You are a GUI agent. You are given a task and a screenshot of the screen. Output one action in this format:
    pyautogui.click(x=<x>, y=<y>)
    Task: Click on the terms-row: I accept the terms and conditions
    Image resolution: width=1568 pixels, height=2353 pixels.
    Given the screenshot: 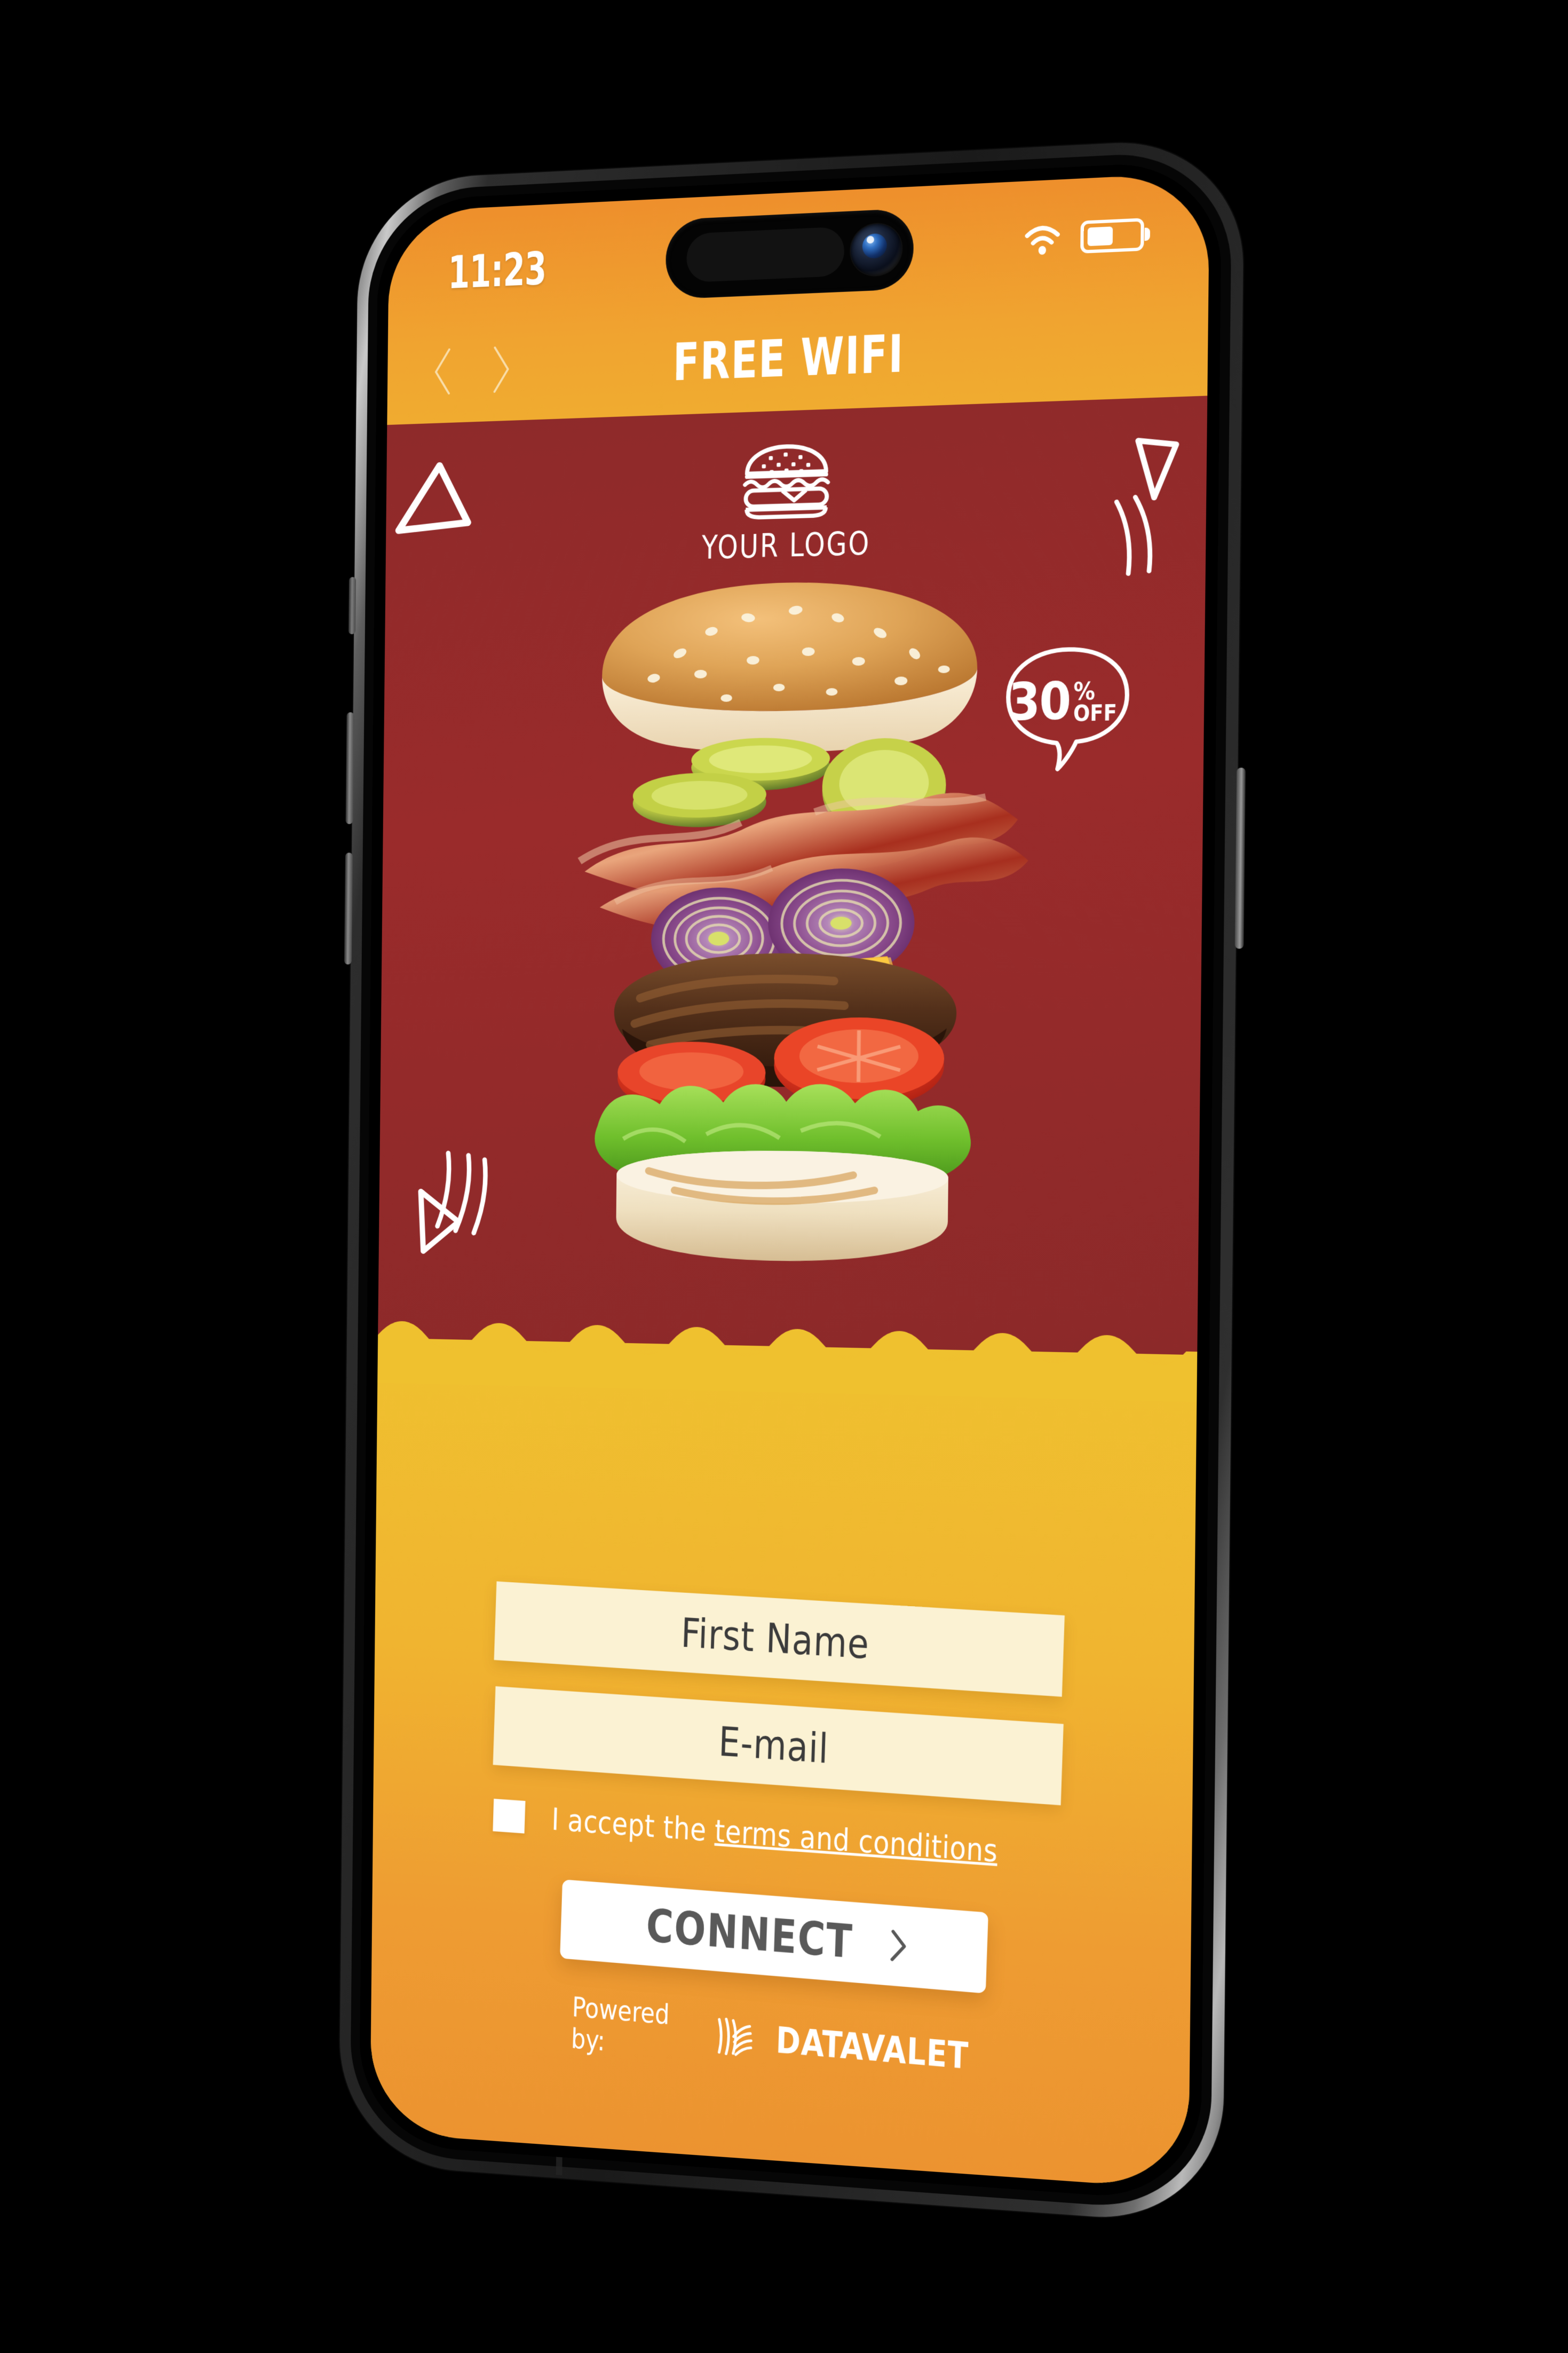 What is the action you would take?
    pyautogui.click(x=777, y=1835)
    